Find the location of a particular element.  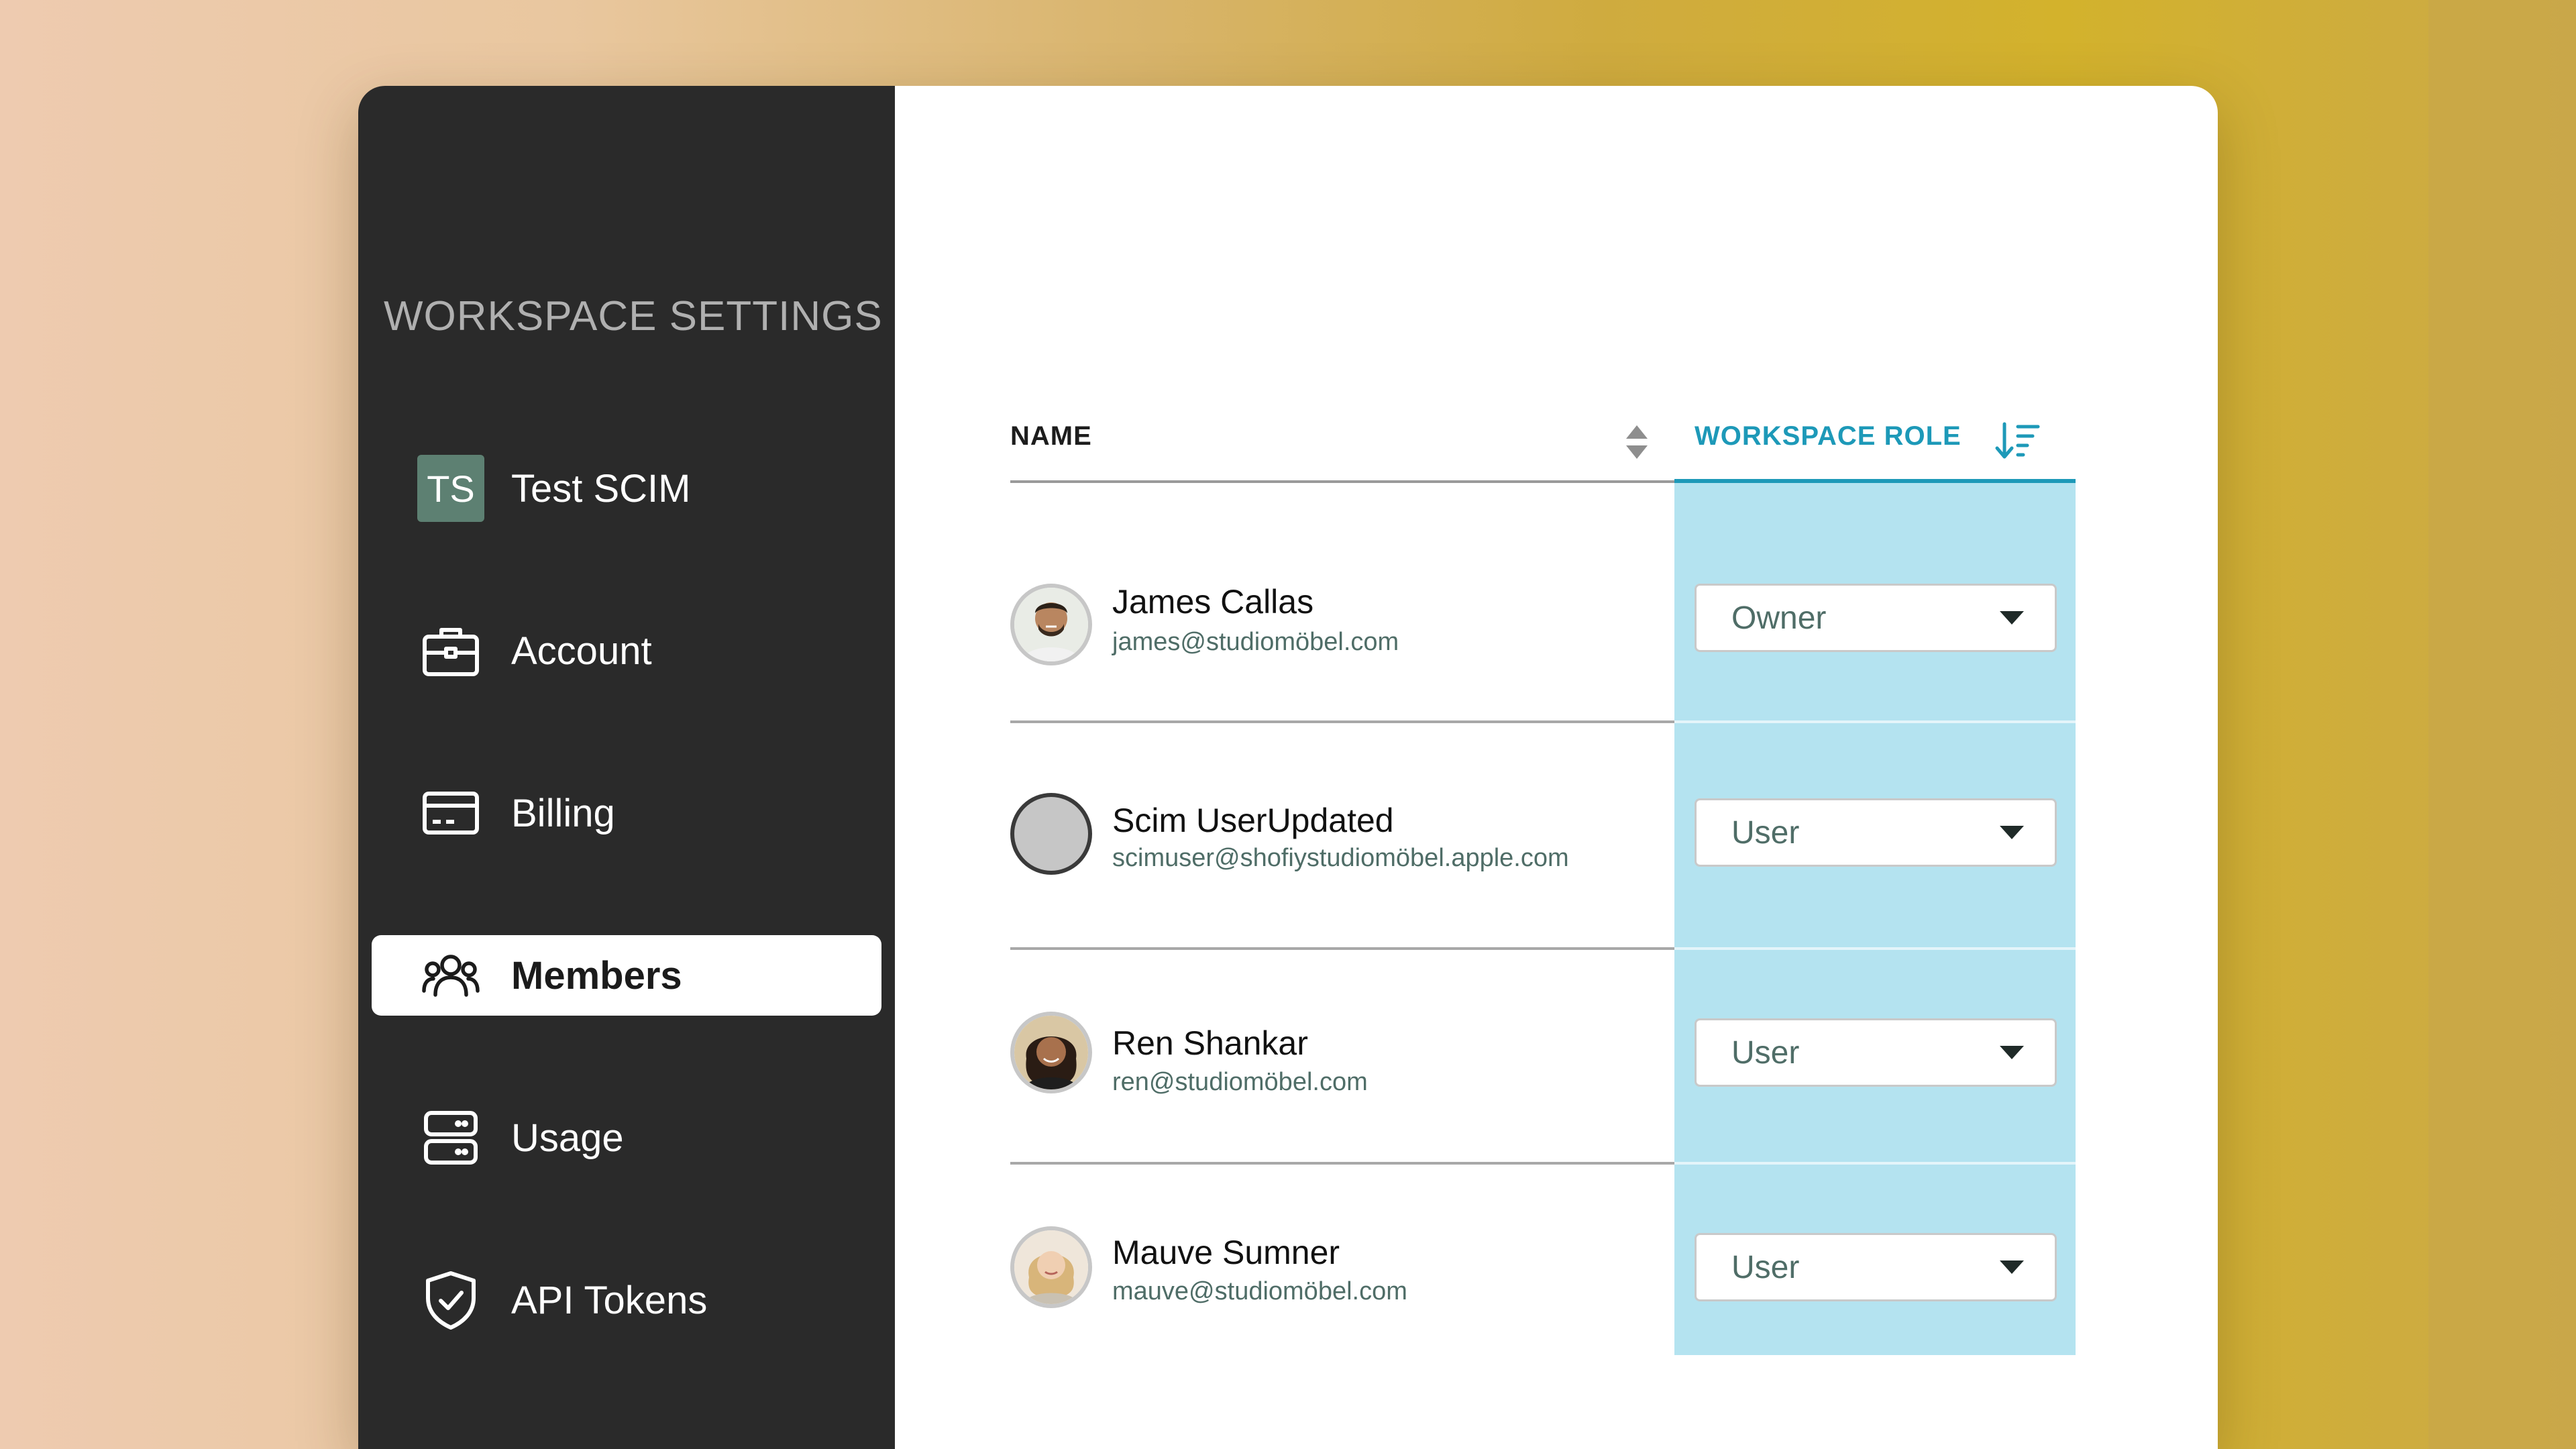

sidebar-item-api-tokens: API Tokens is located at coordinates (626, 1300).